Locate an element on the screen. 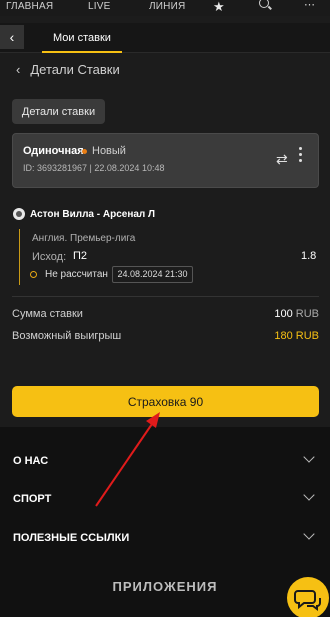 The image size is (330, 617). nav-live: LIVE is located at coordinates (99, 6).